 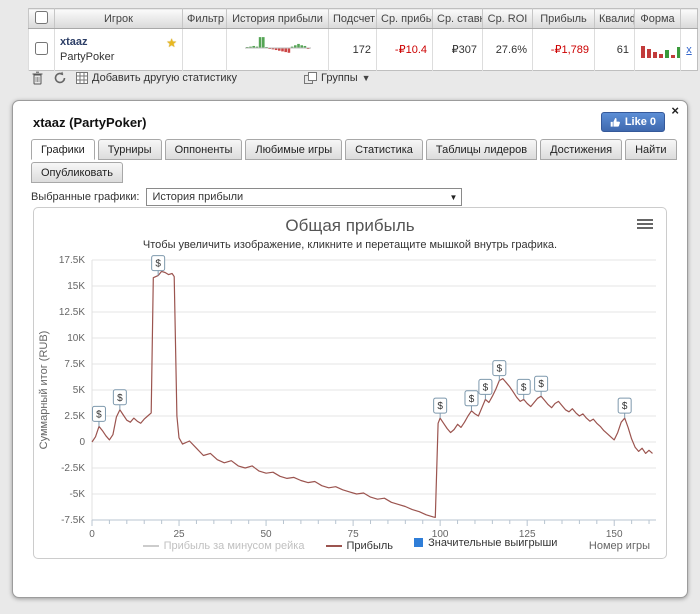 I want to click on svg-text: 12.5K, so click(x=72, y=312).